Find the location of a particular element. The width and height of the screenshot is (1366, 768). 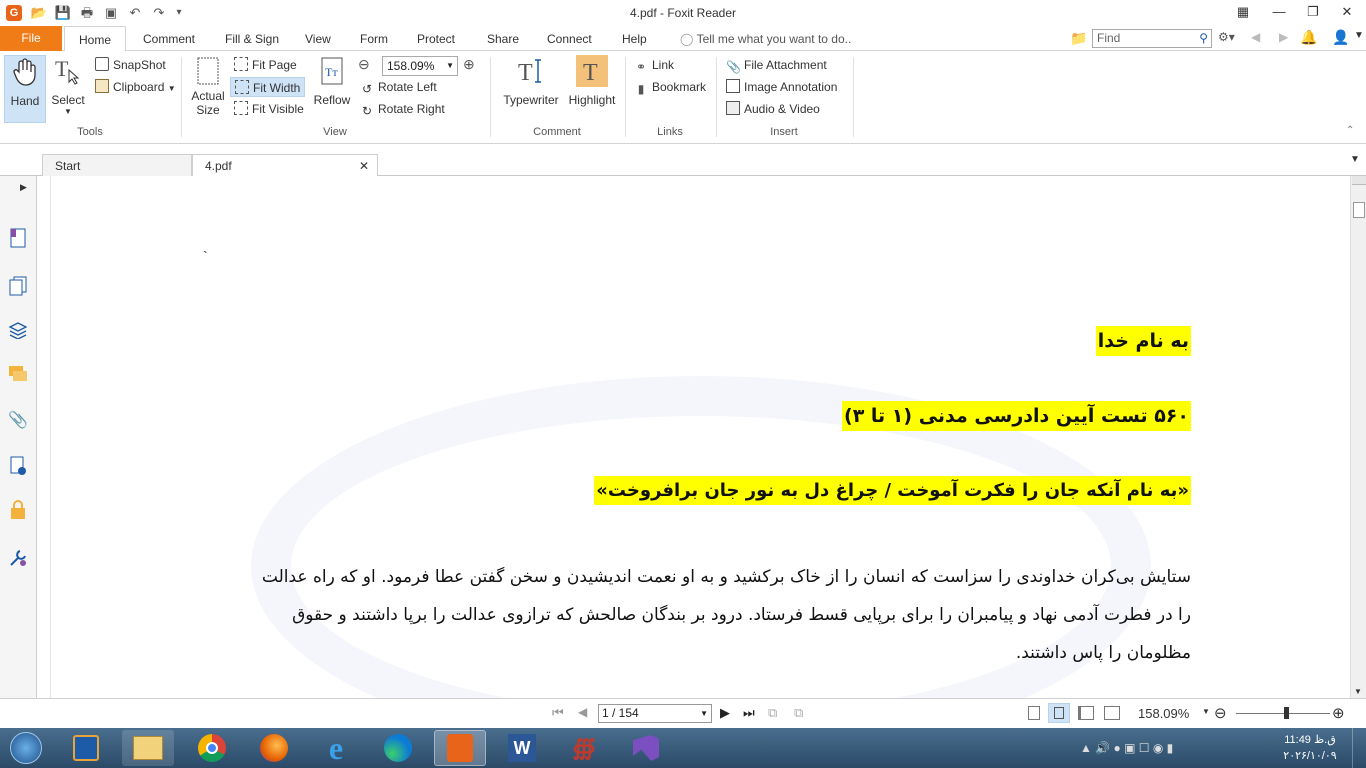

typewriter-button: T Typewriter is located at coordinates (531, 81).